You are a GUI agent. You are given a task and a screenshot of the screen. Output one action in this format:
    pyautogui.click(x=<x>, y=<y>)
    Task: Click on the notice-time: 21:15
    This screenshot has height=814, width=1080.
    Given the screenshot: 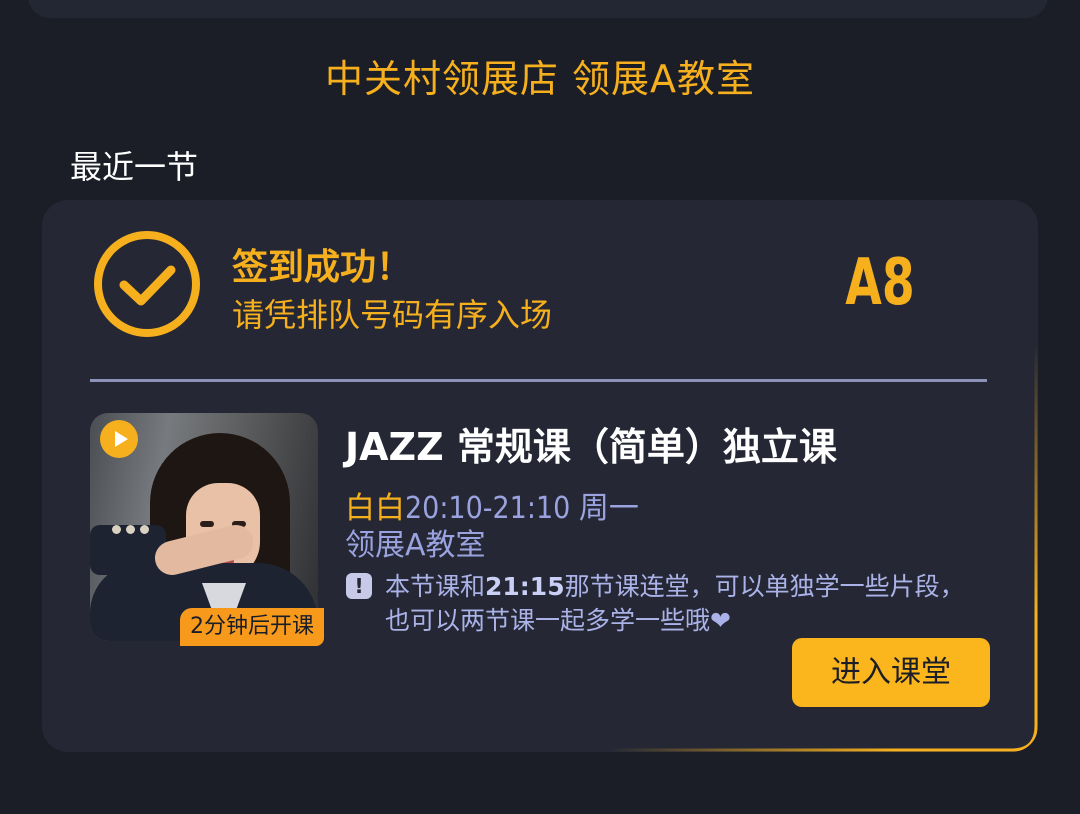 What is the action you would take?
    pyautogui.click(x=525, y=586)
    